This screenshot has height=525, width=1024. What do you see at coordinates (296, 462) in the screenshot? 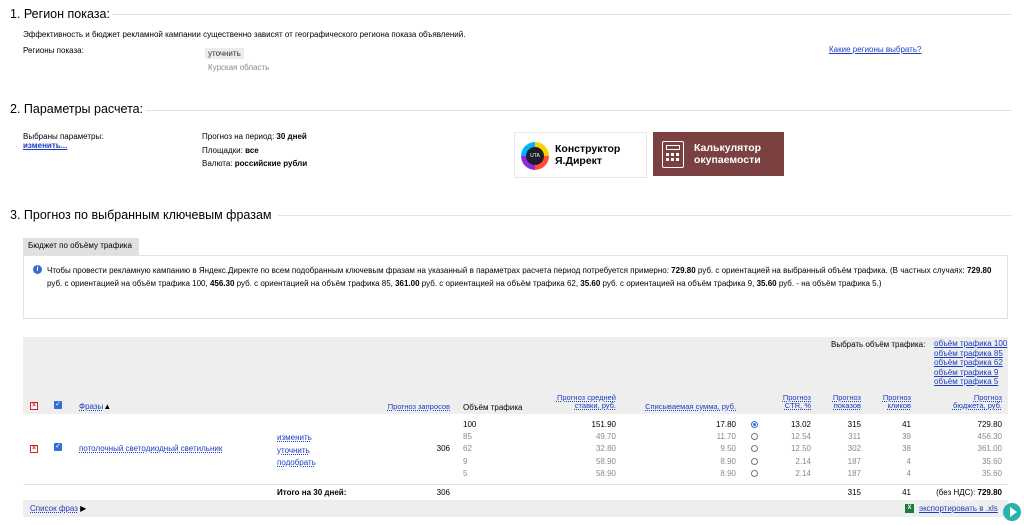
I see `pick-phrases-link: подобрать` at bounding box center [296, 462].